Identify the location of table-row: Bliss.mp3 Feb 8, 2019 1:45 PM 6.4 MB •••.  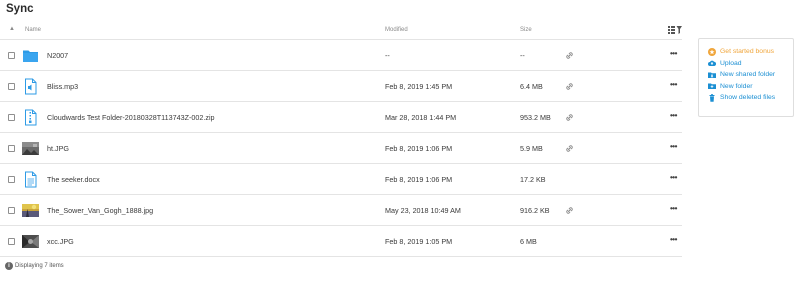
(341, 86).